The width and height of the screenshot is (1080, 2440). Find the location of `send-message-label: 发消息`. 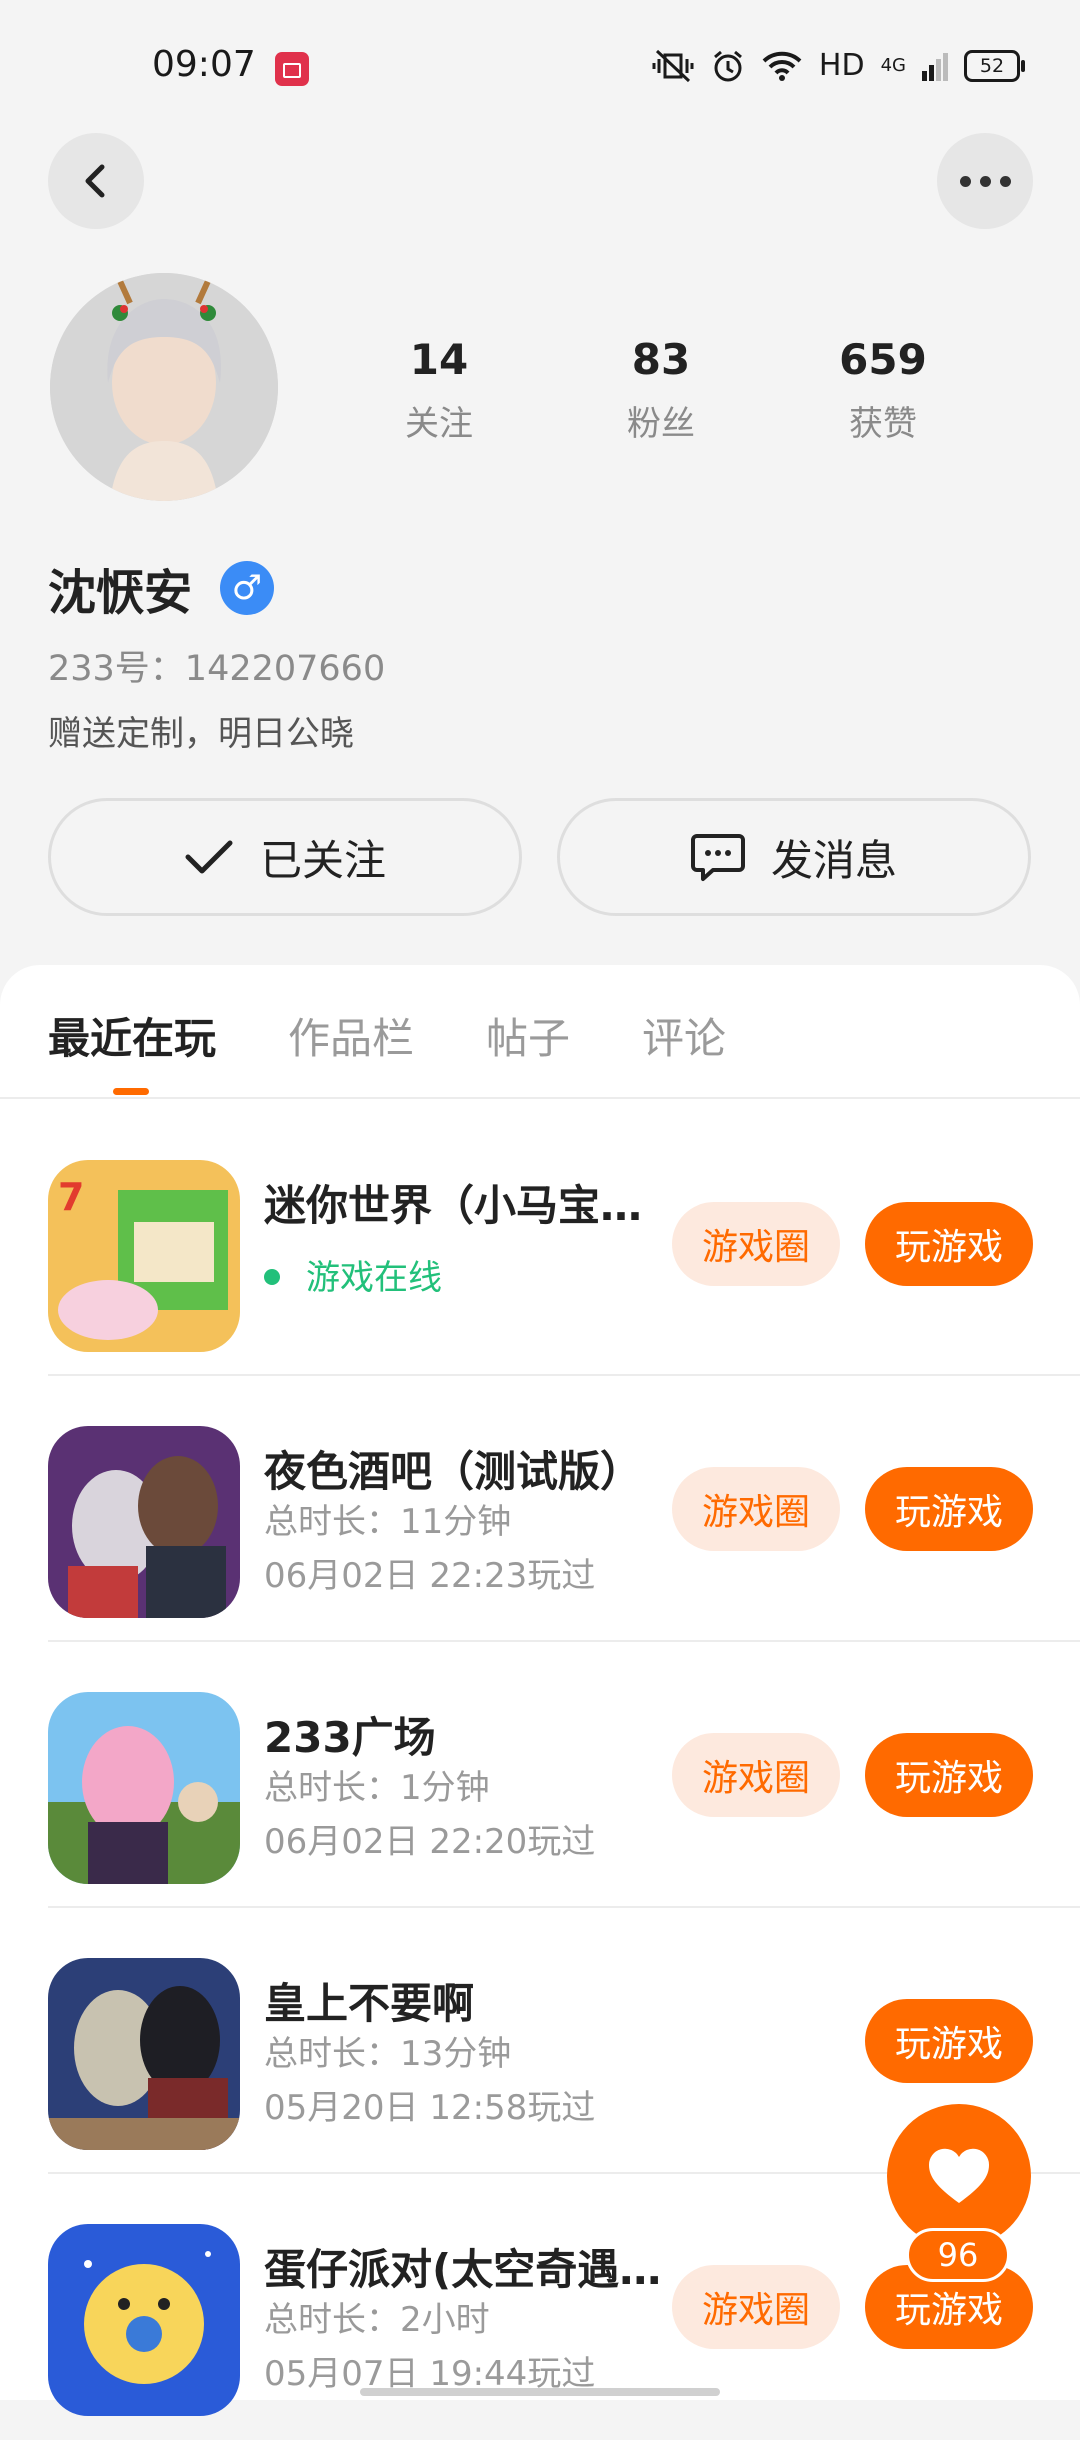

send-message-label: 发消息 is located at coordinates (833, 860).